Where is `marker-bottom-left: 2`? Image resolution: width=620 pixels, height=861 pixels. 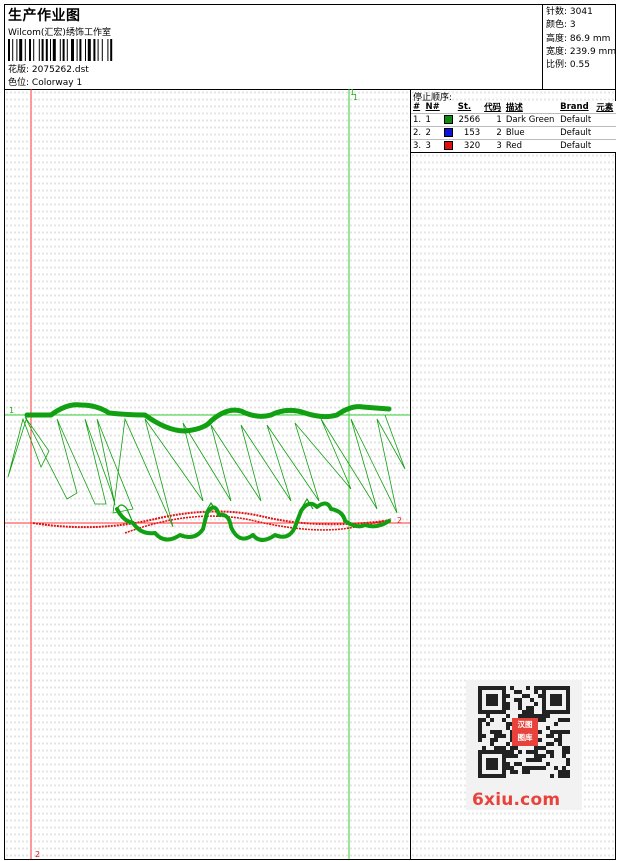 marker-bottom-left: 2 is located at coordinates (37, 854).